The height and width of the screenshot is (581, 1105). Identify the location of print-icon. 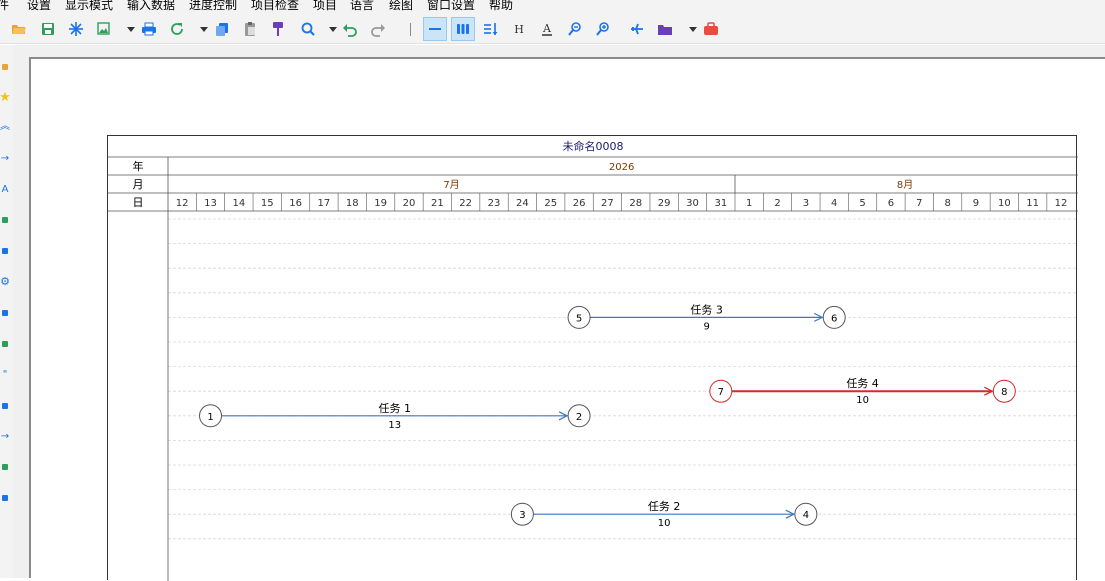
(149, 29).